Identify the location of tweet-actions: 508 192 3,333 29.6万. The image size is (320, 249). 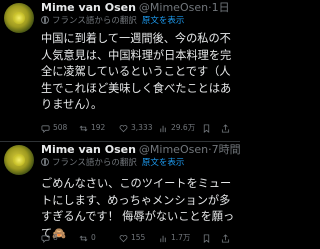
(139, 128).